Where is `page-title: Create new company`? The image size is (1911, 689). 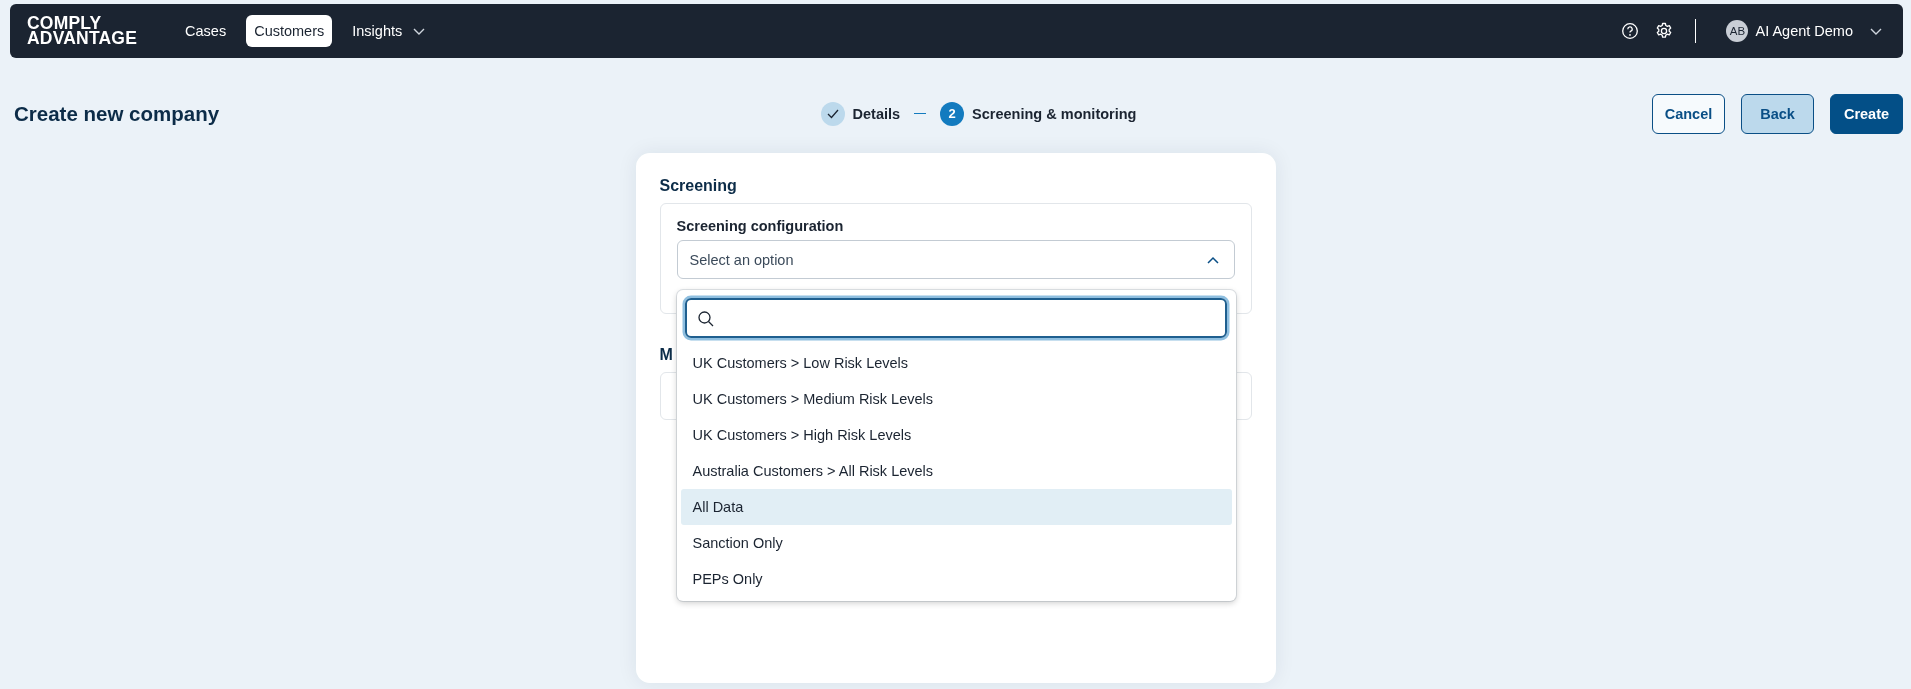 page-title: Create new company is located at coordinates (117, 113).